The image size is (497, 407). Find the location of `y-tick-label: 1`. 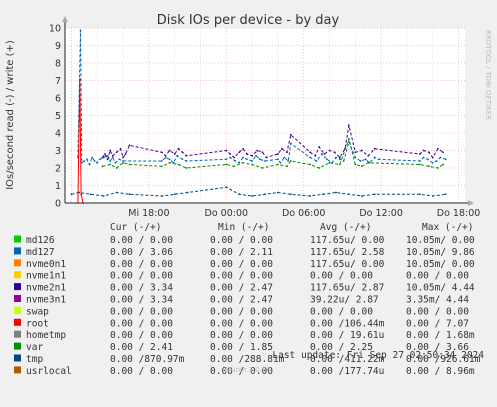

y-tick-label: 1 is located at coordinates (58, 186).